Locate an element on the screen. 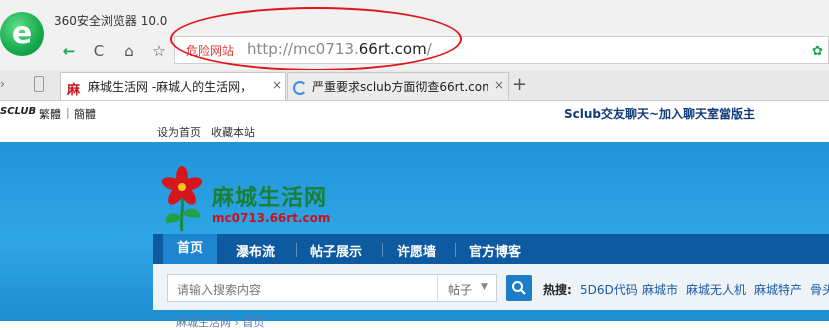 The width and height of the screenshot is (829, 330). device-icon is located at coordinates (39, 84).